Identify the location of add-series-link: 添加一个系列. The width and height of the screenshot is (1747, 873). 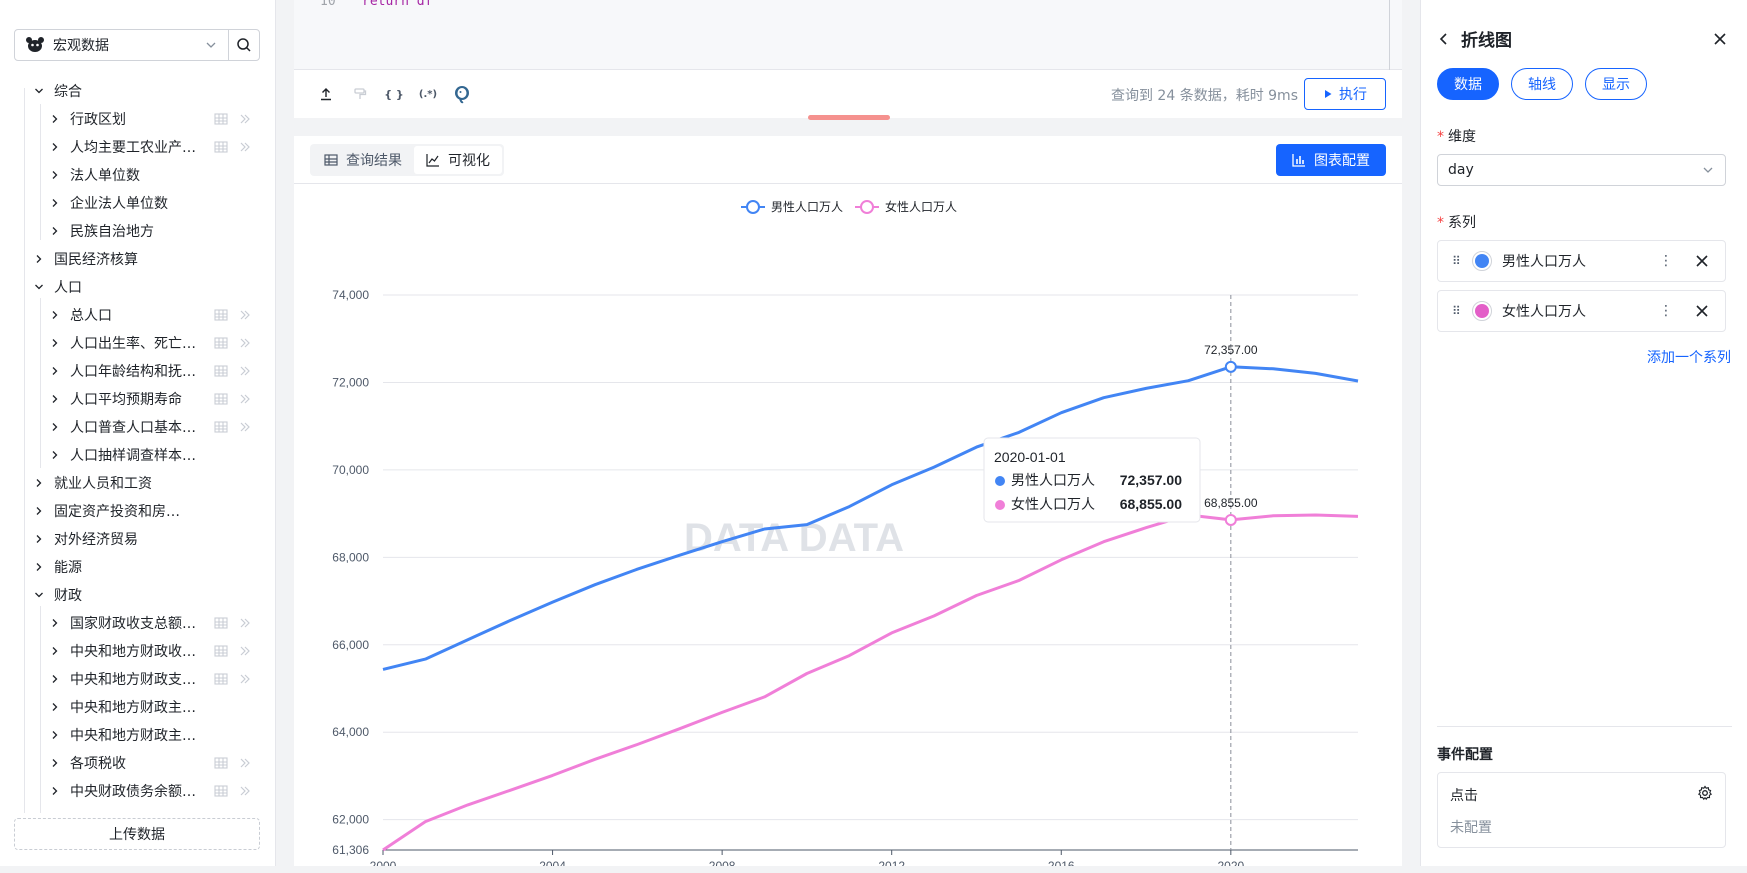
(1689, 357).